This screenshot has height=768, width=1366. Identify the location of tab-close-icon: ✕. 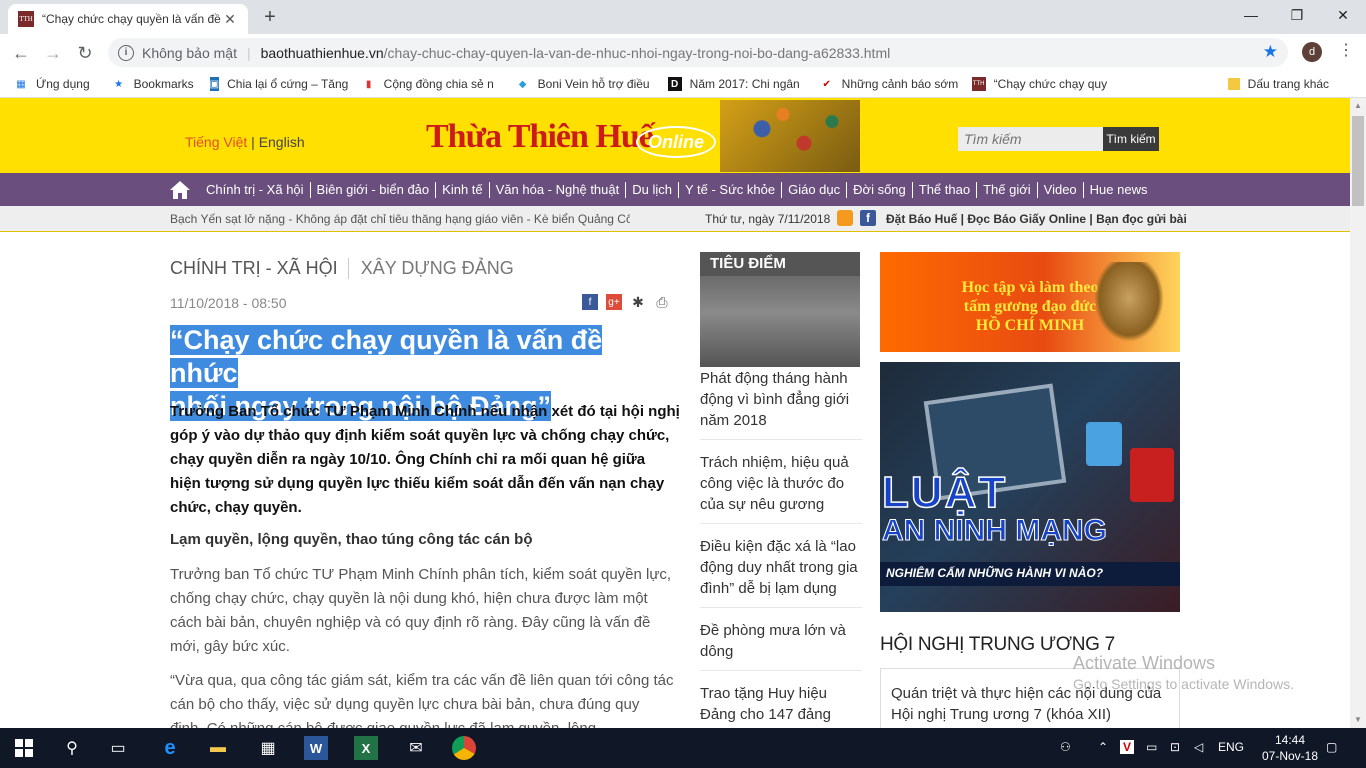
(230, 19).